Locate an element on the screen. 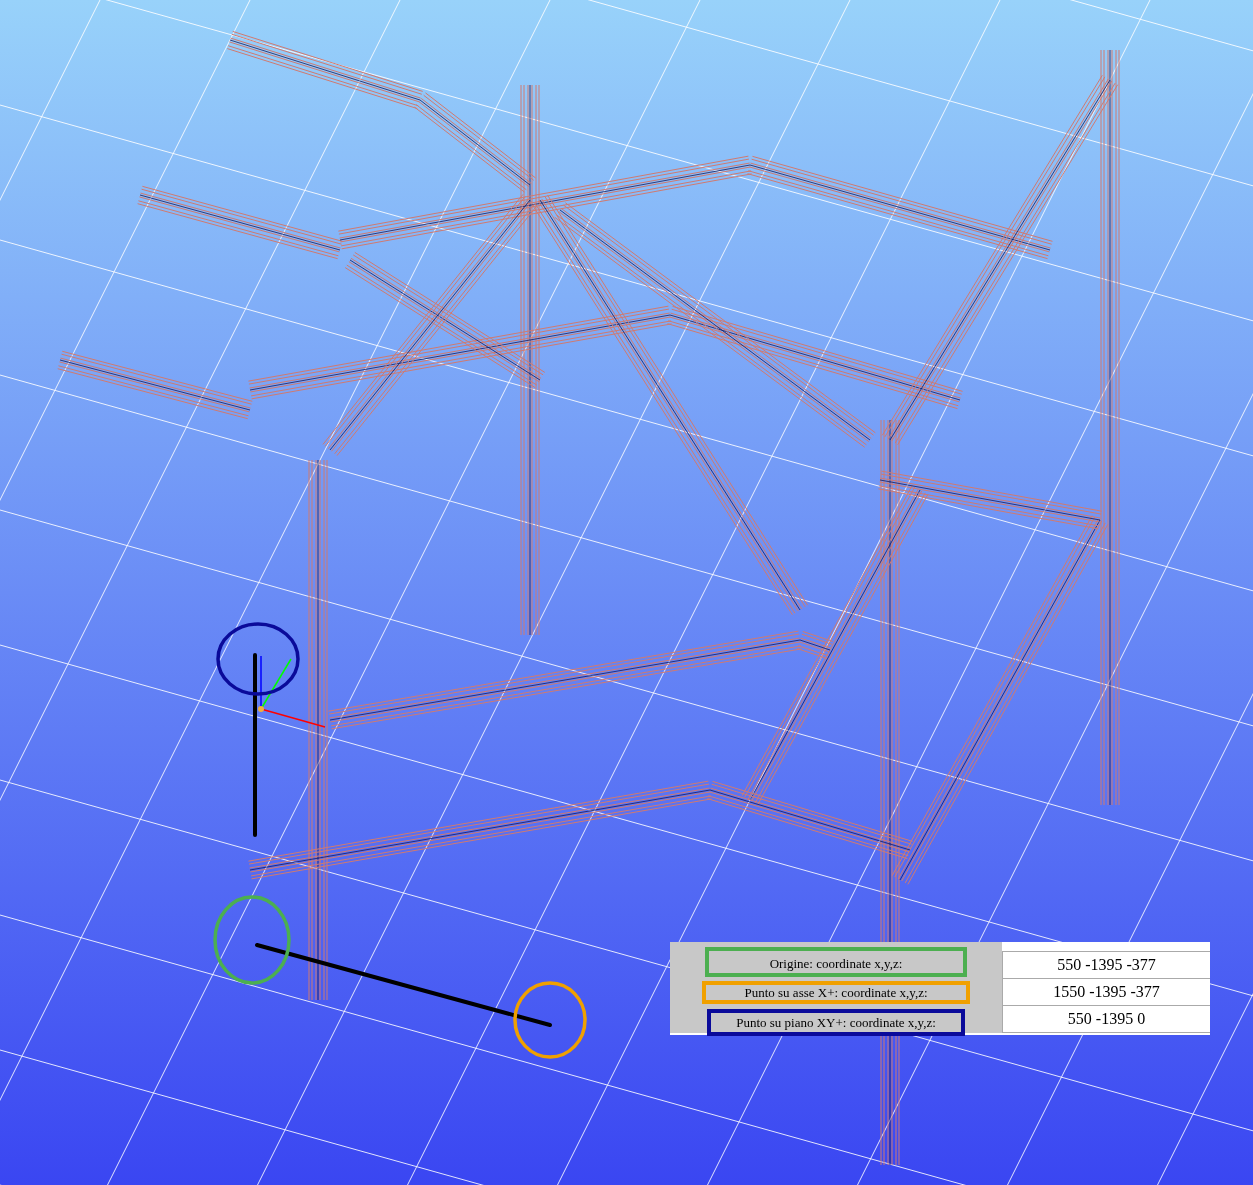  coordinate-value: 550 -1395 0 is located at coordinates (1106, 1019).